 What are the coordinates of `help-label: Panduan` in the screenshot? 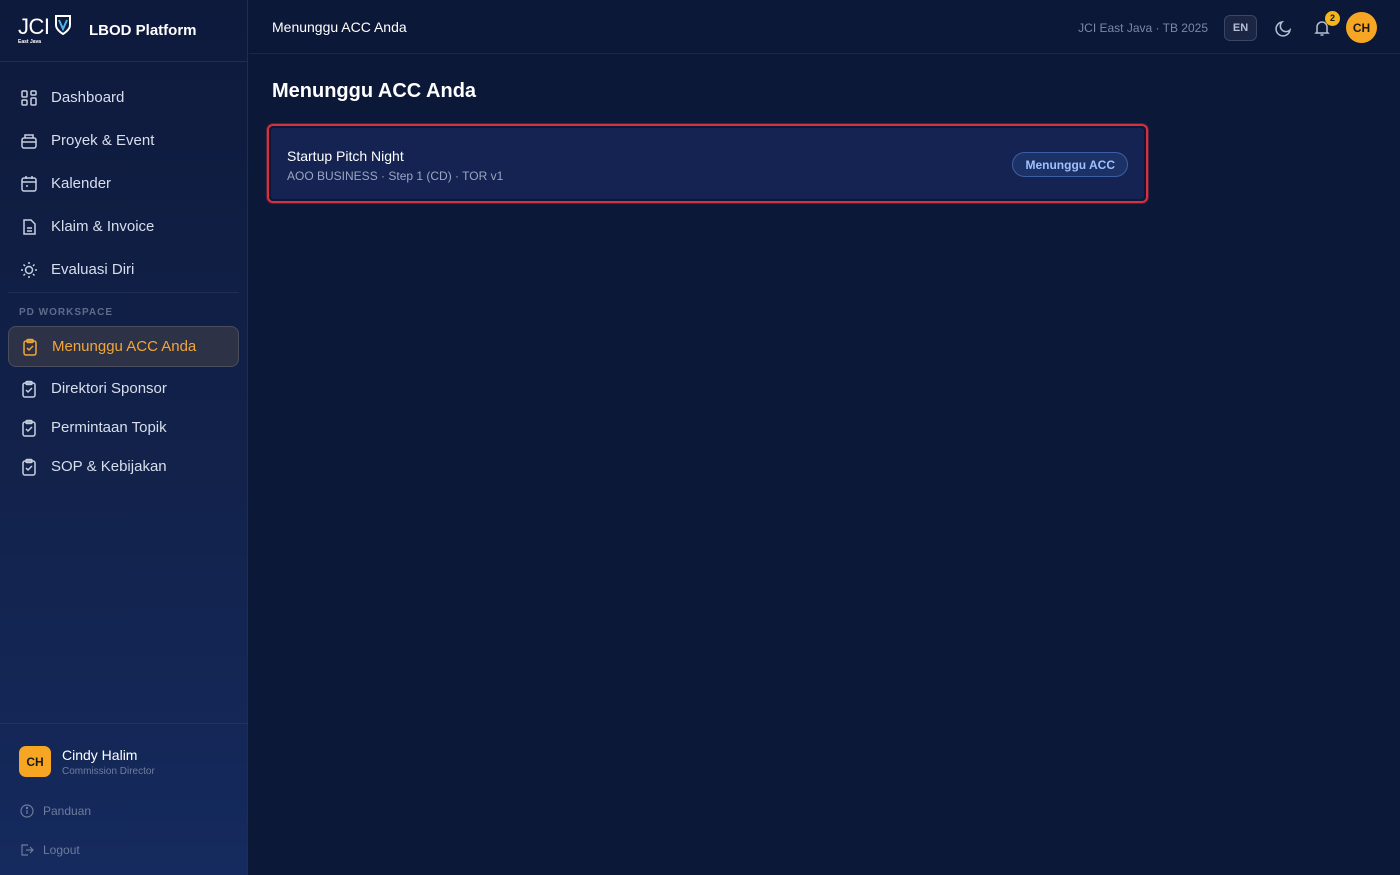 It's located at (67, 810).